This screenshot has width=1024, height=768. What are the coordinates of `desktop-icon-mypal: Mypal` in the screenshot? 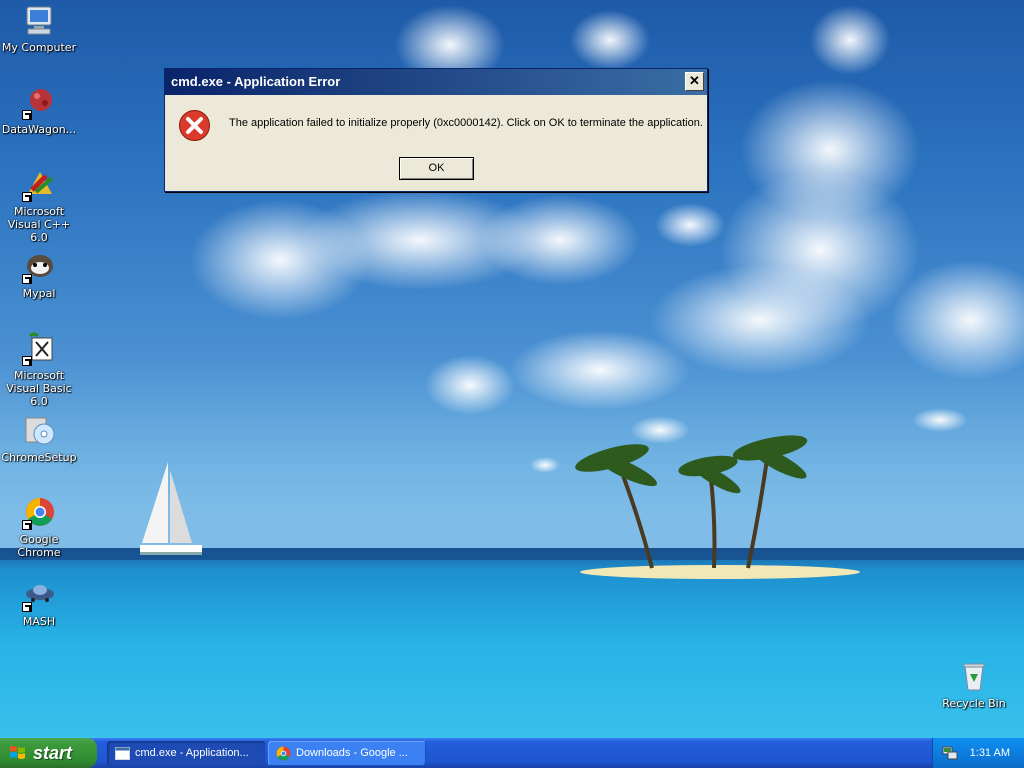 It's located at (39, 275).